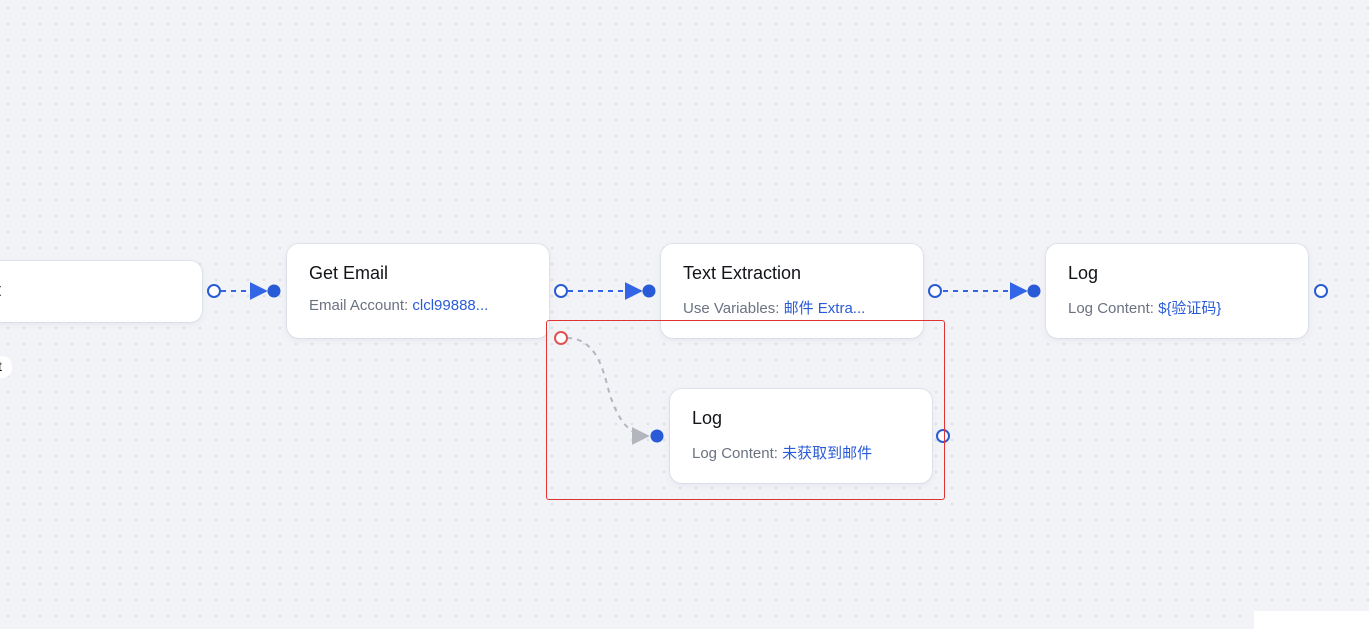 The image size is (1369, 629). Describe the element at coordinates (1321, 291) in the screenshot. I see `log-main-output-handle` at that location.